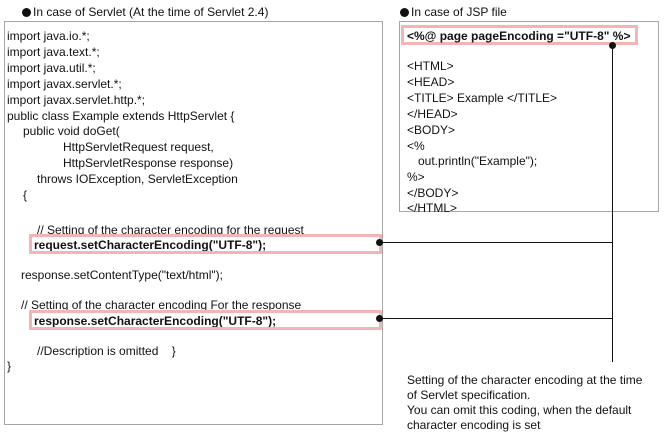  I want to click on jsp-heading-text: In case of JSP file, so click(459, 12).